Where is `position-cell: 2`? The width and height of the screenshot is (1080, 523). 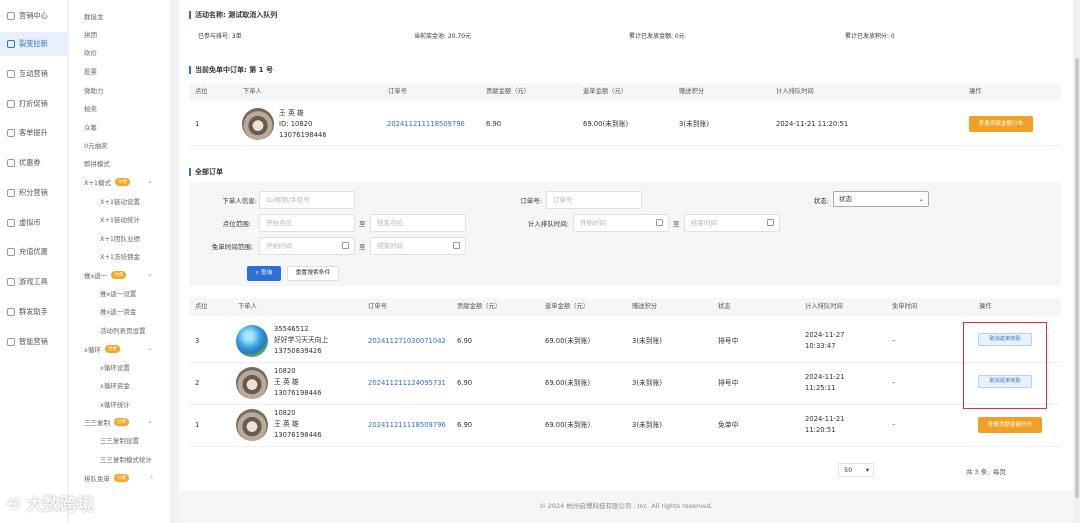 position-cell: 2 is located at coordinates (197, 383).